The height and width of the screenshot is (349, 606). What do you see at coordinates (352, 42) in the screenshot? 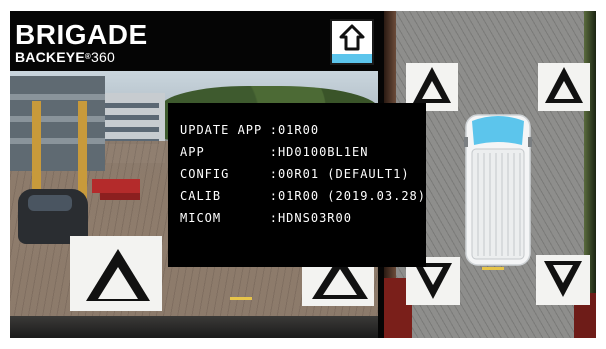
I see `view-select-button` at bounding box center [352, 42].